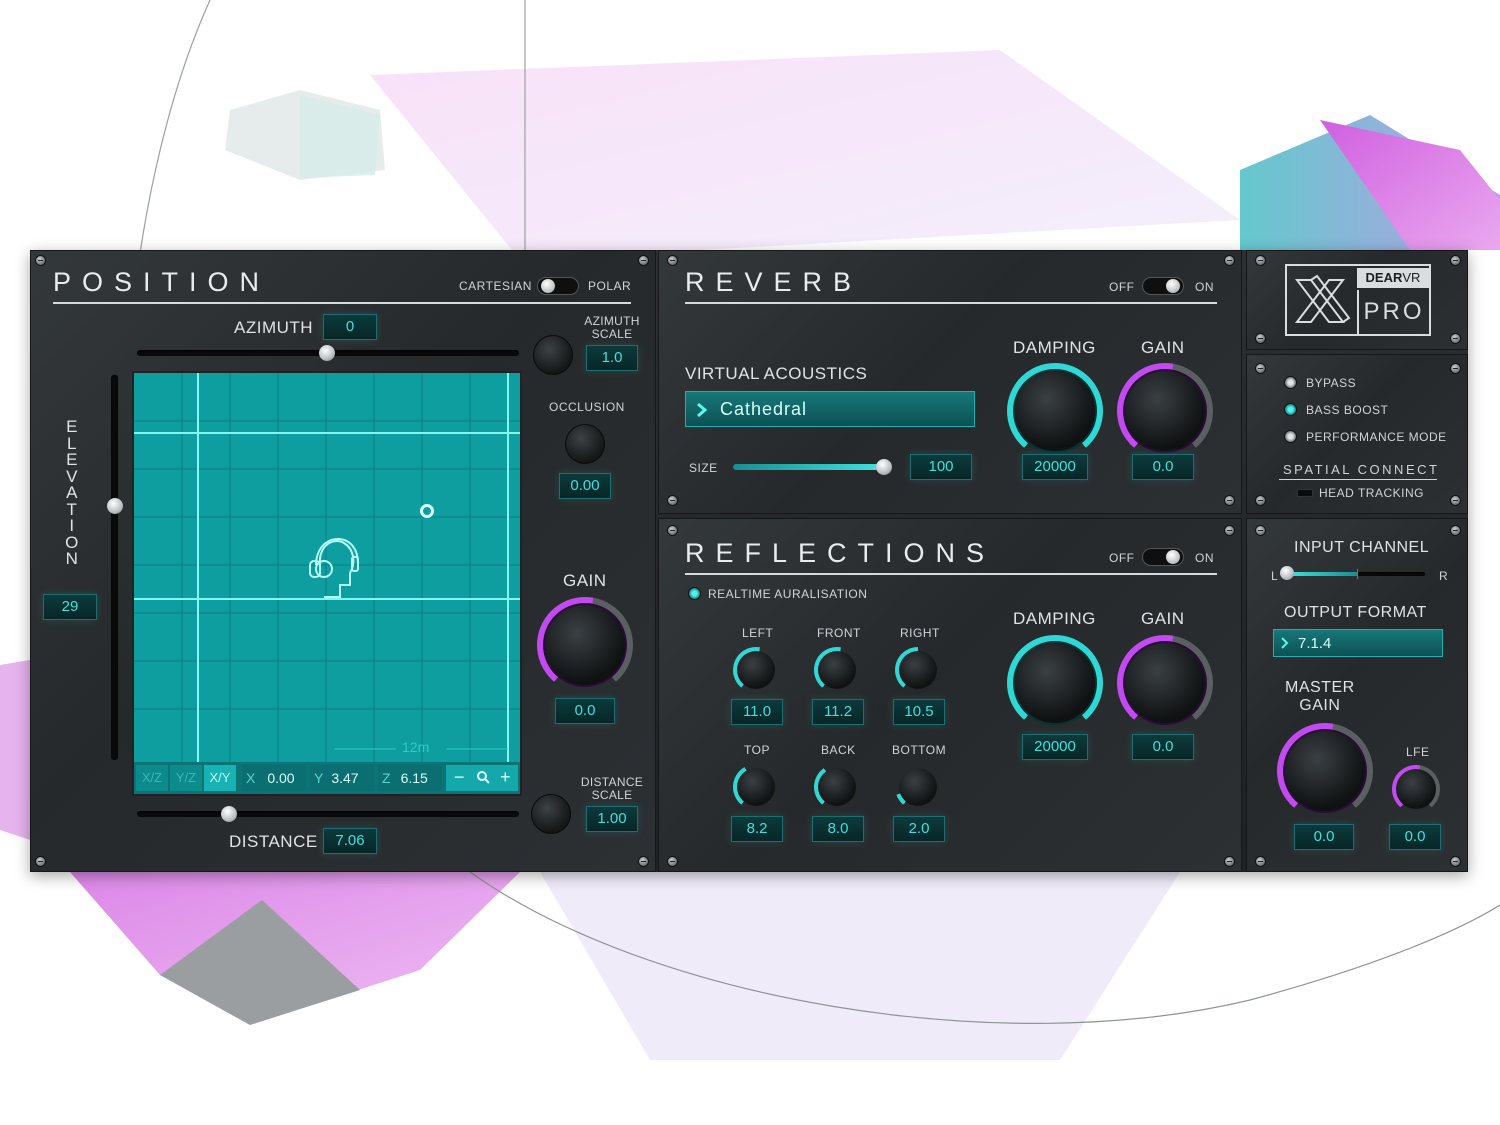 Image resolution: width=1500 pixels, height=1125 pixels. I want to click on listener-head-icon, so click(334, 567).